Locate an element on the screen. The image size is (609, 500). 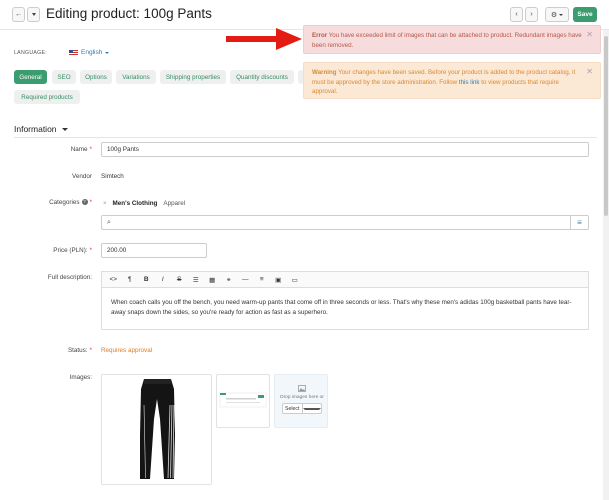
help-icon: ? is located at coordinates (84, 202).